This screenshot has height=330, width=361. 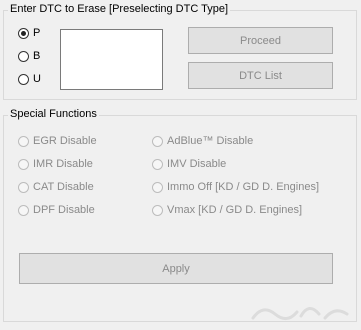 I want to click on option-imv-disable: IMV Disable, so click(x=189, y=164).